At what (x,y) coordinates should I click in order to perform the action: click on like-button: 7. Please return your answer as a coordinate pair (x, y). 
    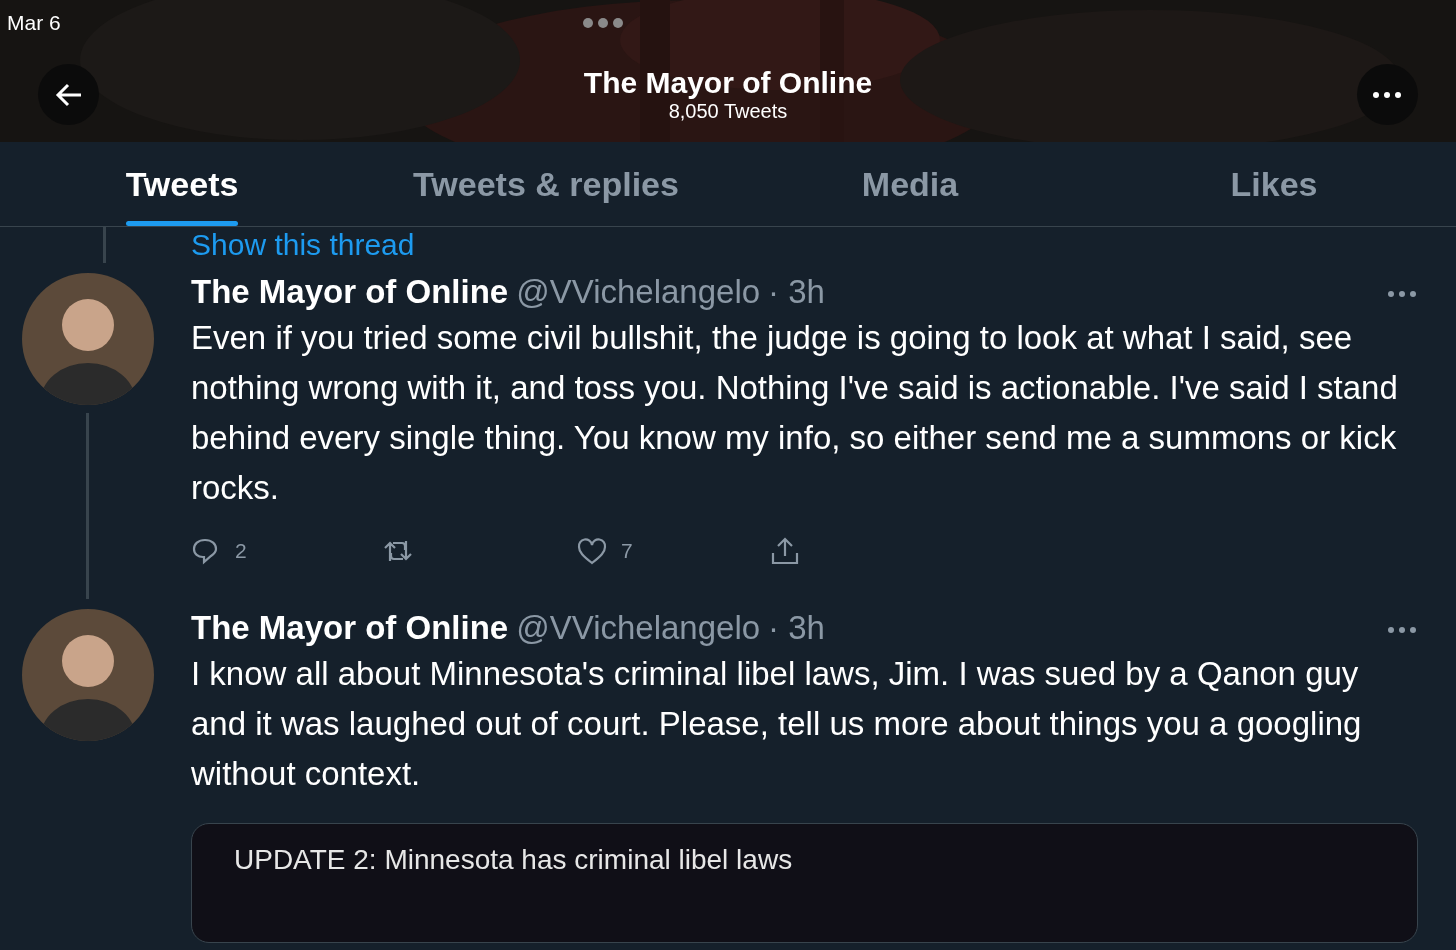
    Looking at the image, I should click on (673, 551).